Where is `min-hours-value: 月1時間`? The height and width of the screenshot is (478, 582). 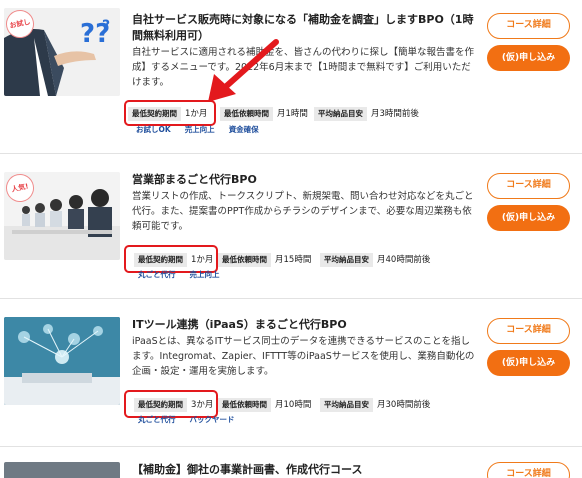 min-hours-value: 月1時間 is located at coordinates (292, 114).